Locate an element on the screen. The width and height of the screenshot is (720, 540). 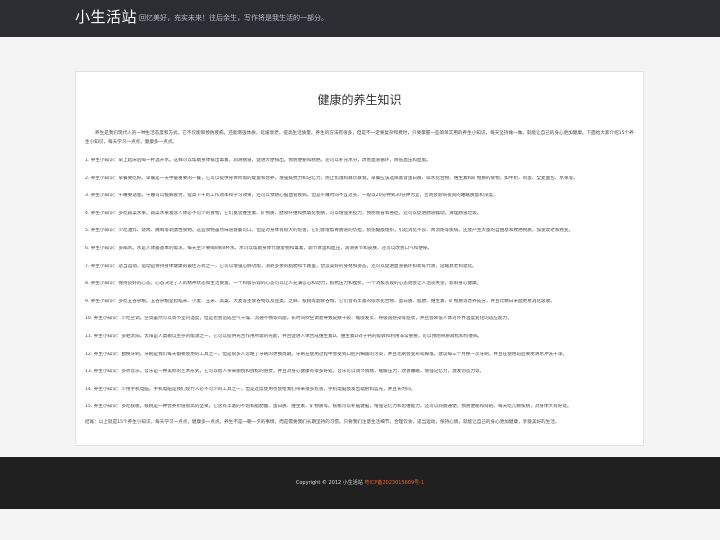
site-title: 小生活站 is located at coordinates (106, 17).